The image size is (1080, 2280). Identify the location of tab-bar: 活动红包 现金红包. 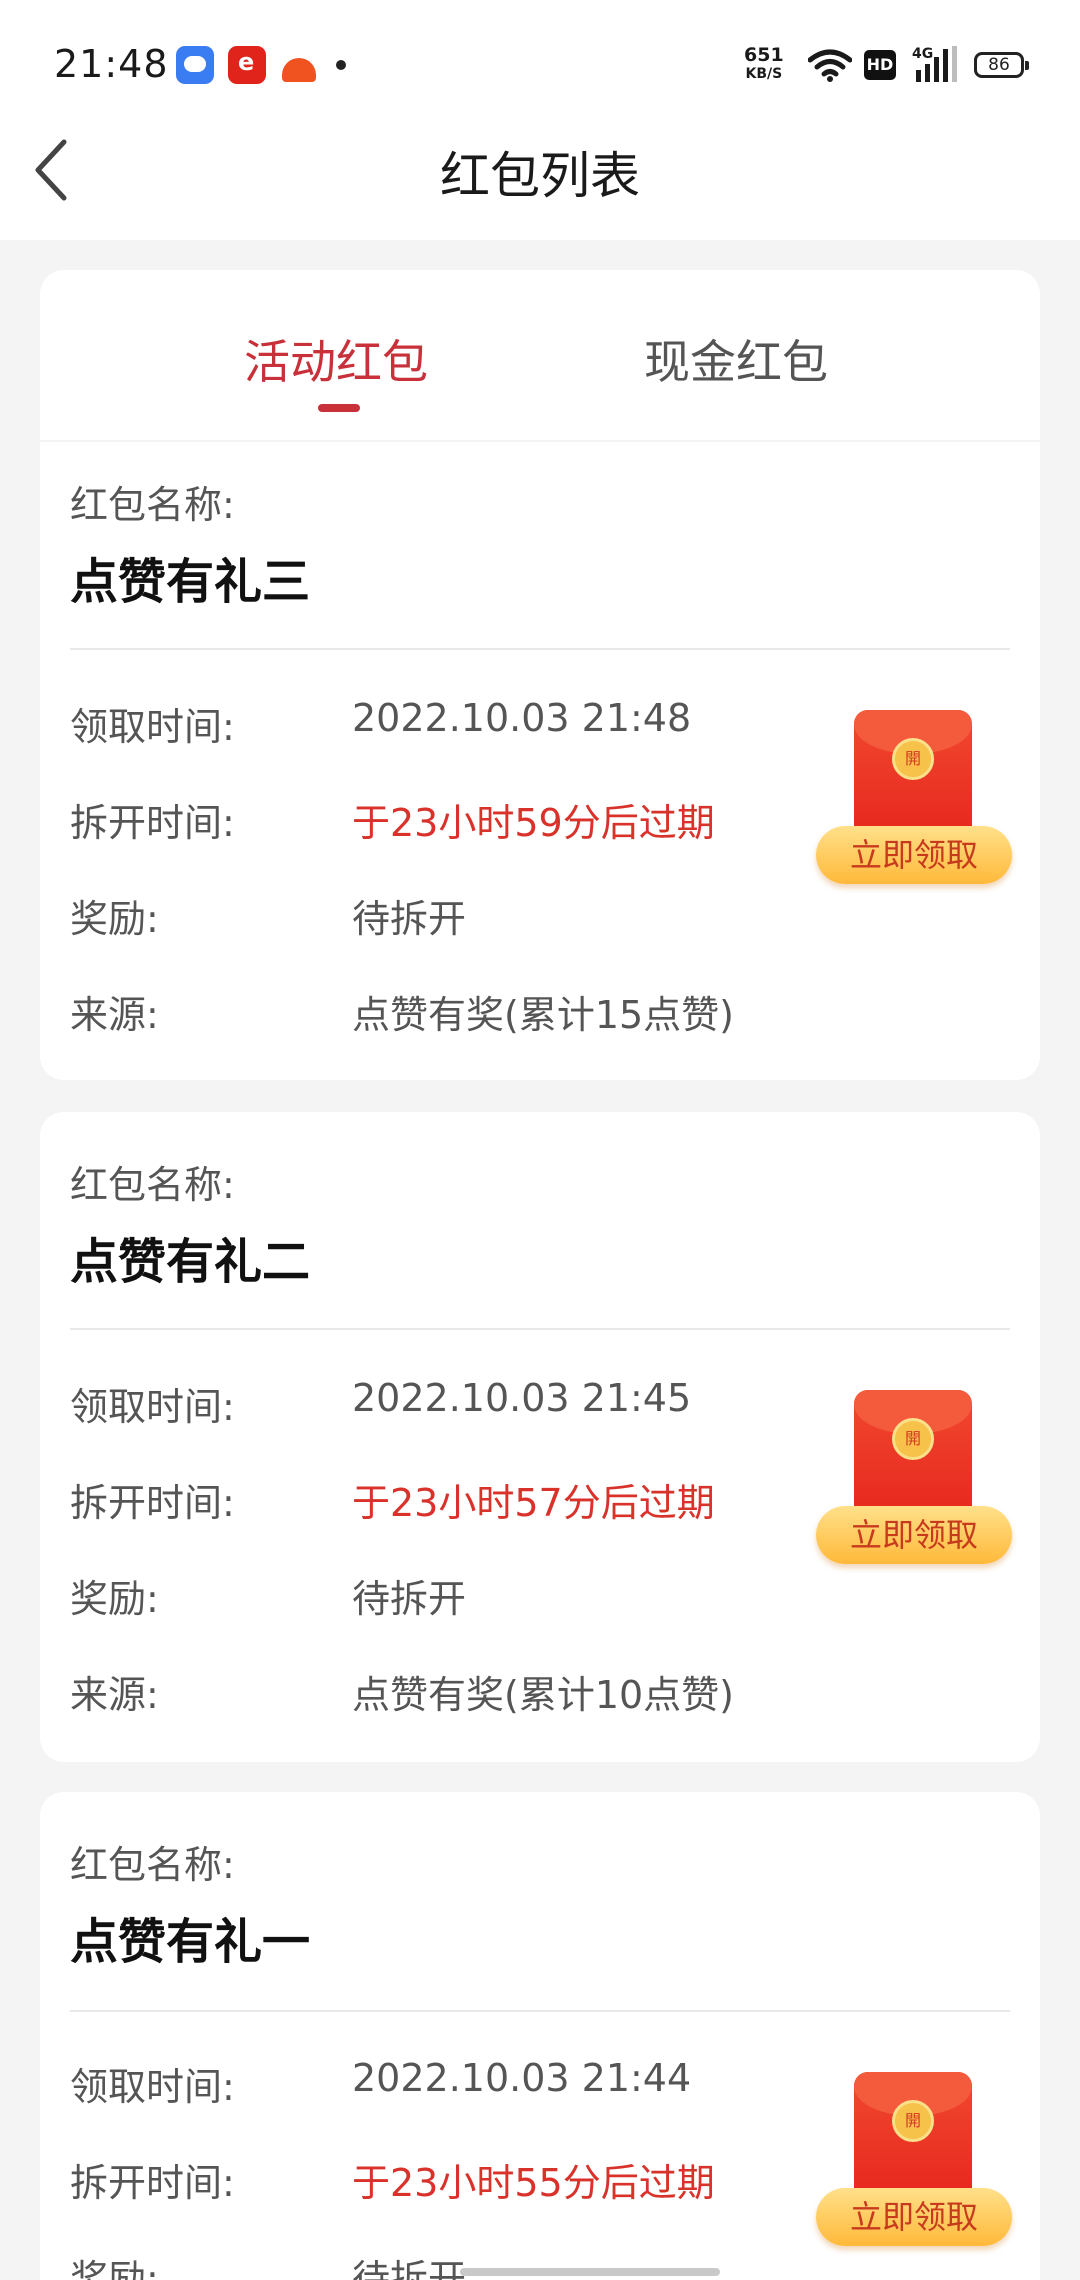
(540, 355).